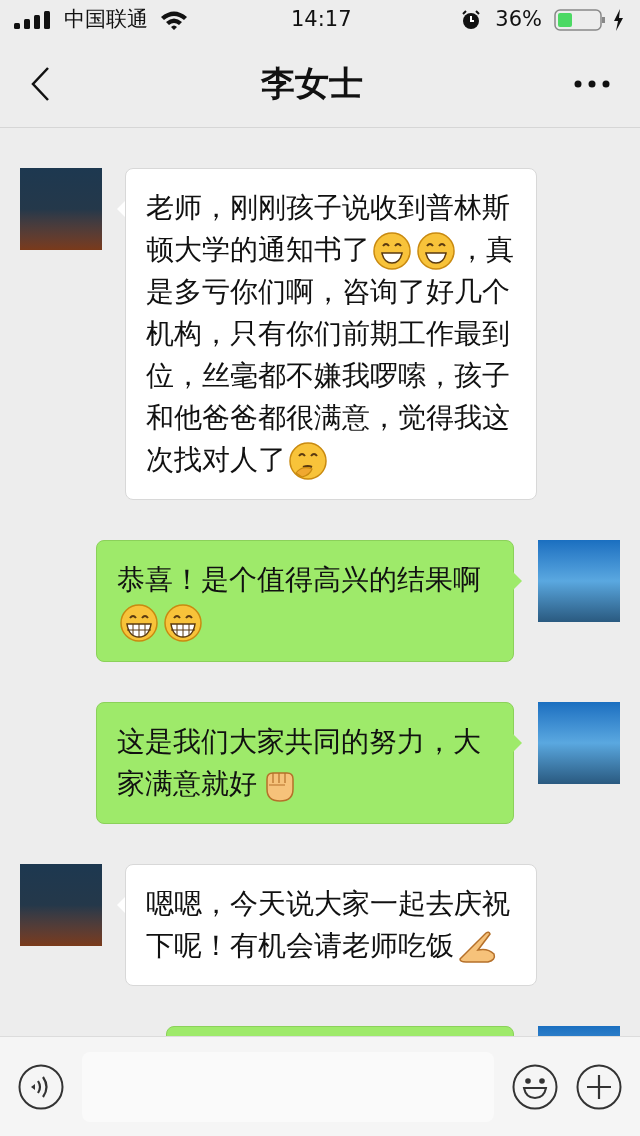 This screenshot has width=640, height=1136. I want to click on alarm-icon, so click(471, 20).